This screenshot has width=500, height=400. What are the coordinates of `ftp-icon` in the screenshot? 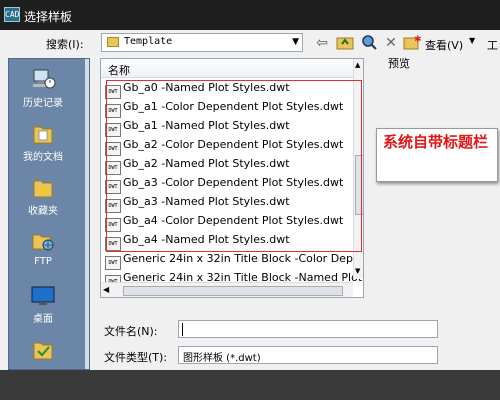 It's located at (43, 241).